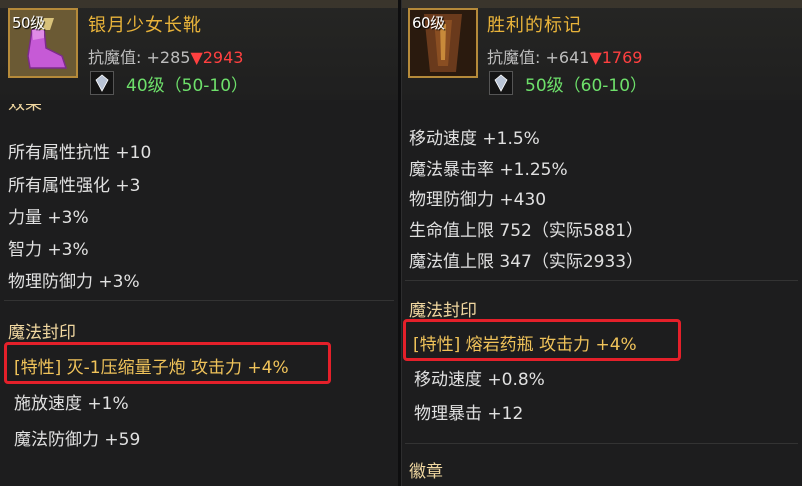 The height and width of the screenshot is (486, 802). Describe the element at coordinates (488, 170) in the screenshot. I see `stat-line: 魔法暴击率 +1.25%` at that location.